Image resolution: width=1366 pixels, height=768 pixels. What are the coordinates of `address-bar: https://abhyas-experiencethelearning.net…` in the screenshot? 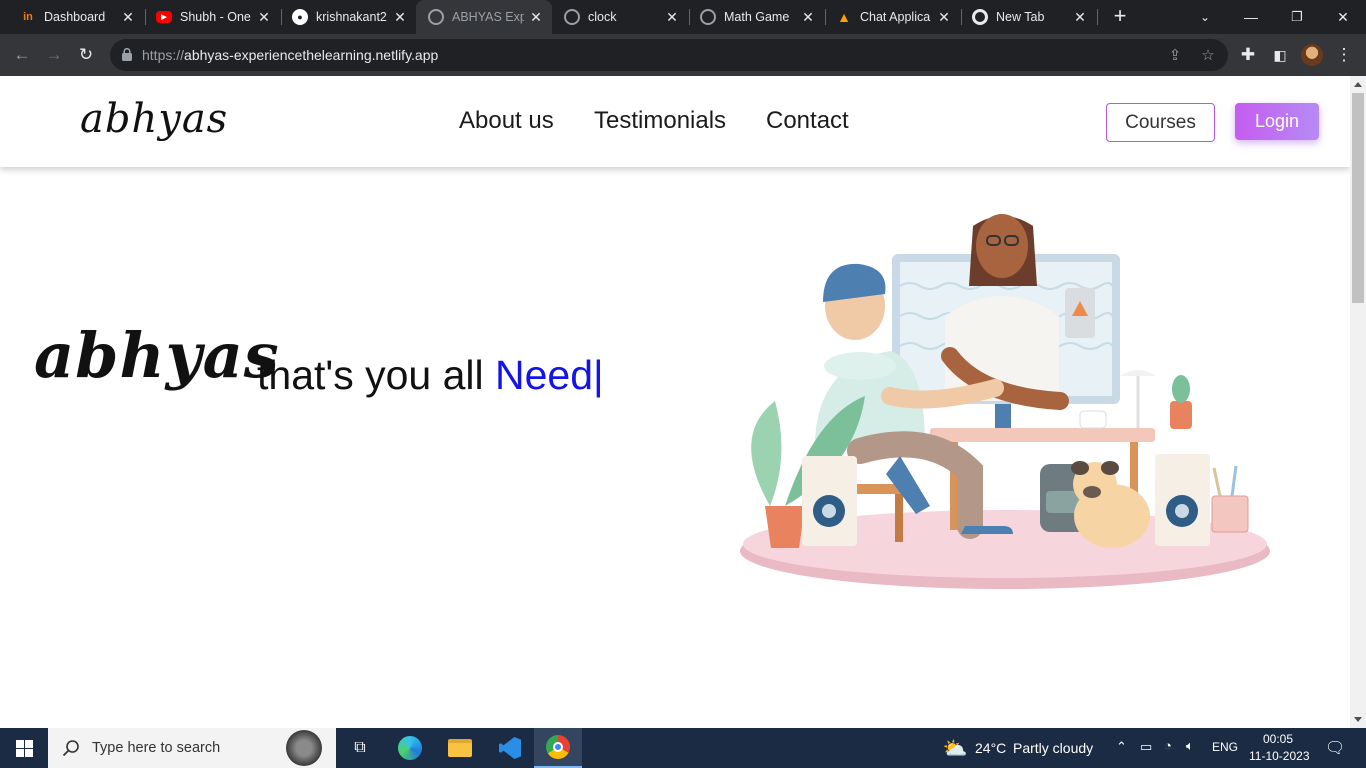 It's located at (669, 55).